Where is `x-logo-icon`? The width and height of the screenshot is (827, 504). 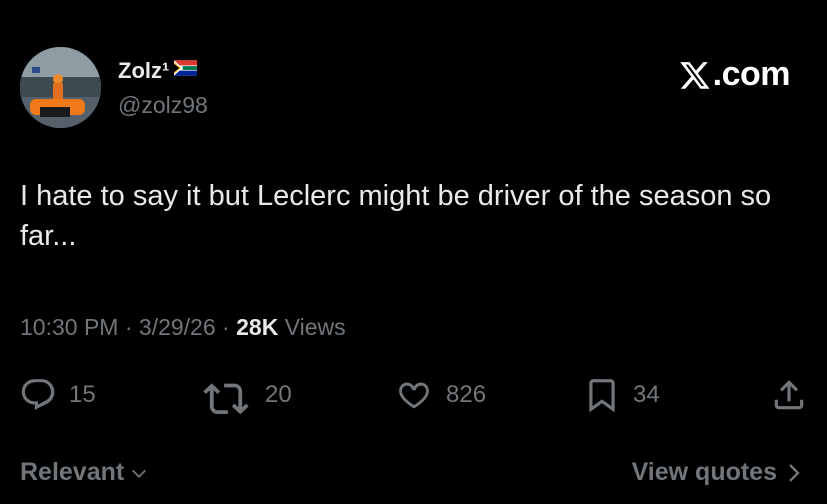 x-logo-icon is located at coordinates (694, 75).